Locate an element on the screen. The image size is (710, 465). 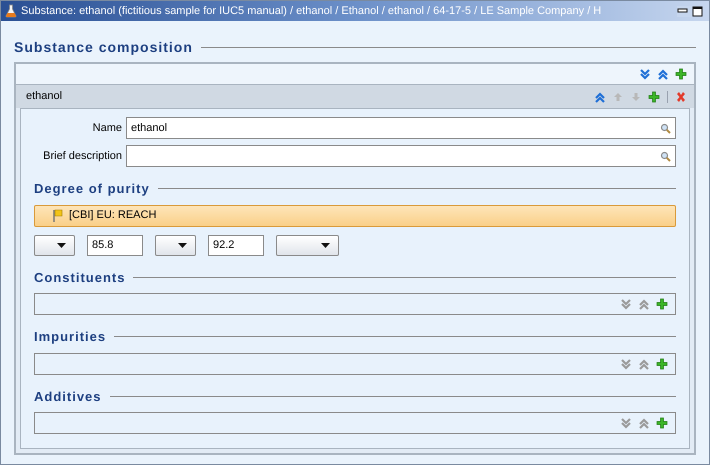
input-field: 92.2 is located at coordinates (236, 245).